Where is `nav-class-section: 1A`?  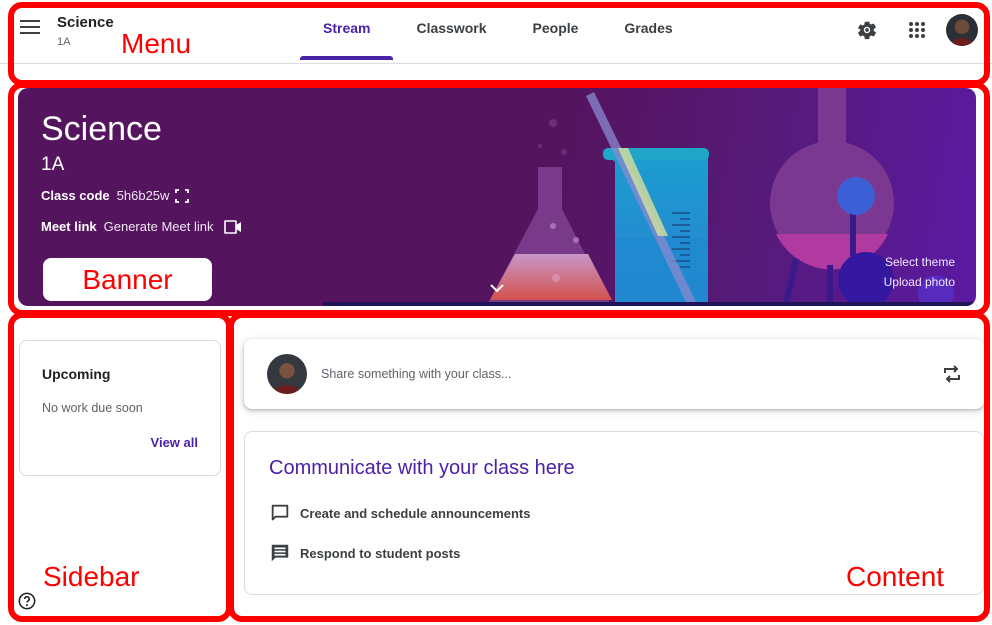
nav-class-section: 1A is located at coordinates (64, 42).